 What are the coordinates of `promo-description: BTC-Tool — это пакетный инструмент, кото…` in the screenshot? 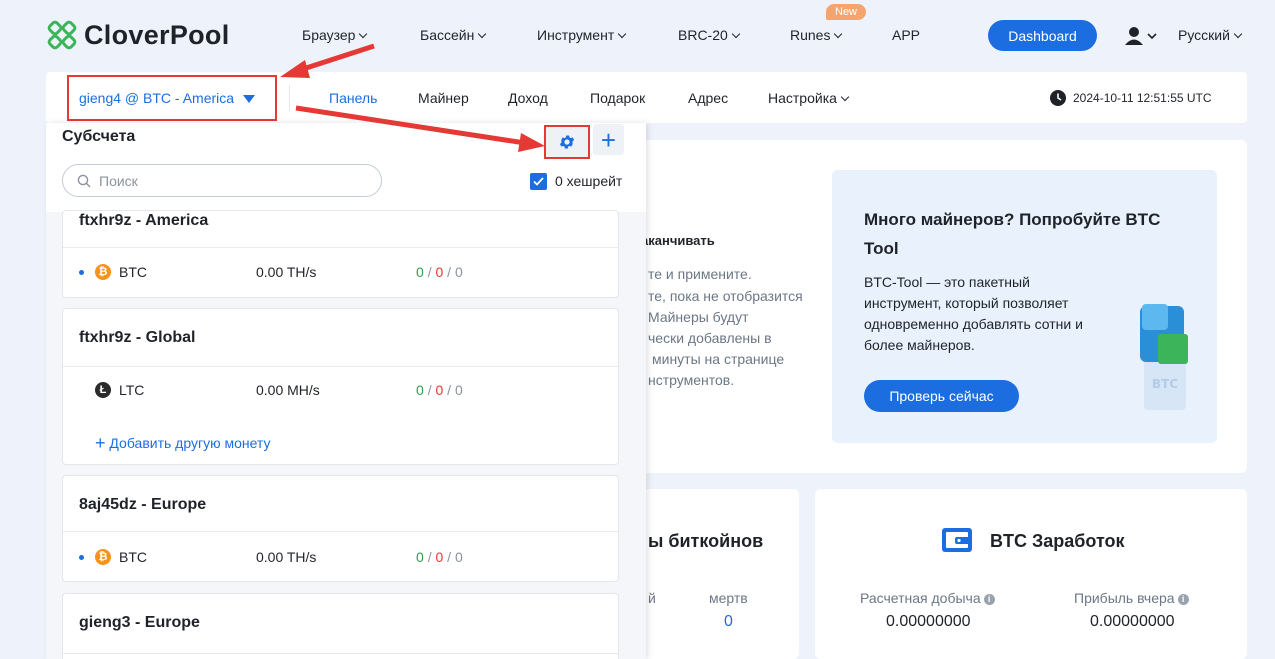 It's located at (973, 313).